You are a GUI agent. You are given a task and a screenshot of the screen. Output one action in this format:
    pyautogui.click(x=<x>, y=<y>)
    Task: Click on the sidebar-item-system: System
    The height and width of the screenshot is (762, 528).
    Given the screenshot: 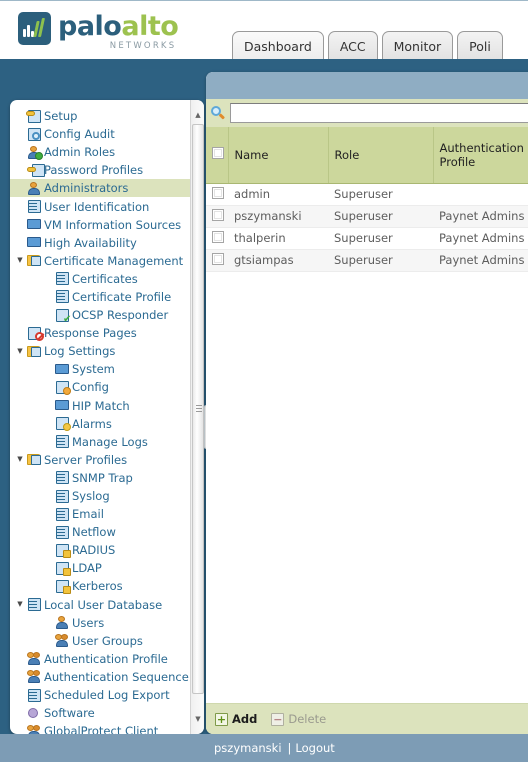 What is the action you would take?
    pyautogui.click(x=103, y=369)
    